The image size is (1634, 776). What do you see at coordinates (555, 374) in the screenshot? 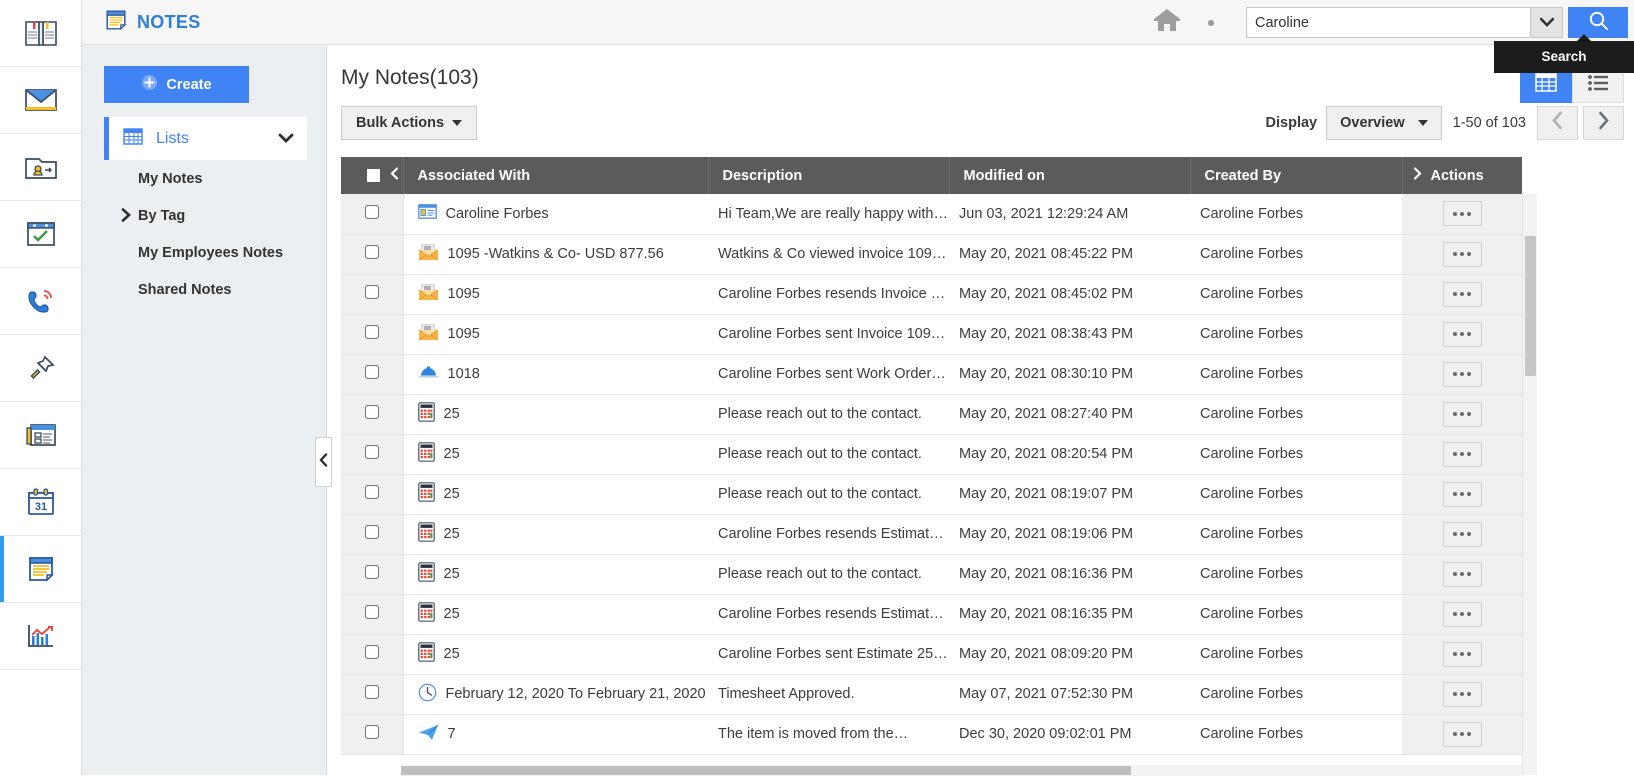
I see `cell-associated-with: 1018` at bounding box center [555, 374].